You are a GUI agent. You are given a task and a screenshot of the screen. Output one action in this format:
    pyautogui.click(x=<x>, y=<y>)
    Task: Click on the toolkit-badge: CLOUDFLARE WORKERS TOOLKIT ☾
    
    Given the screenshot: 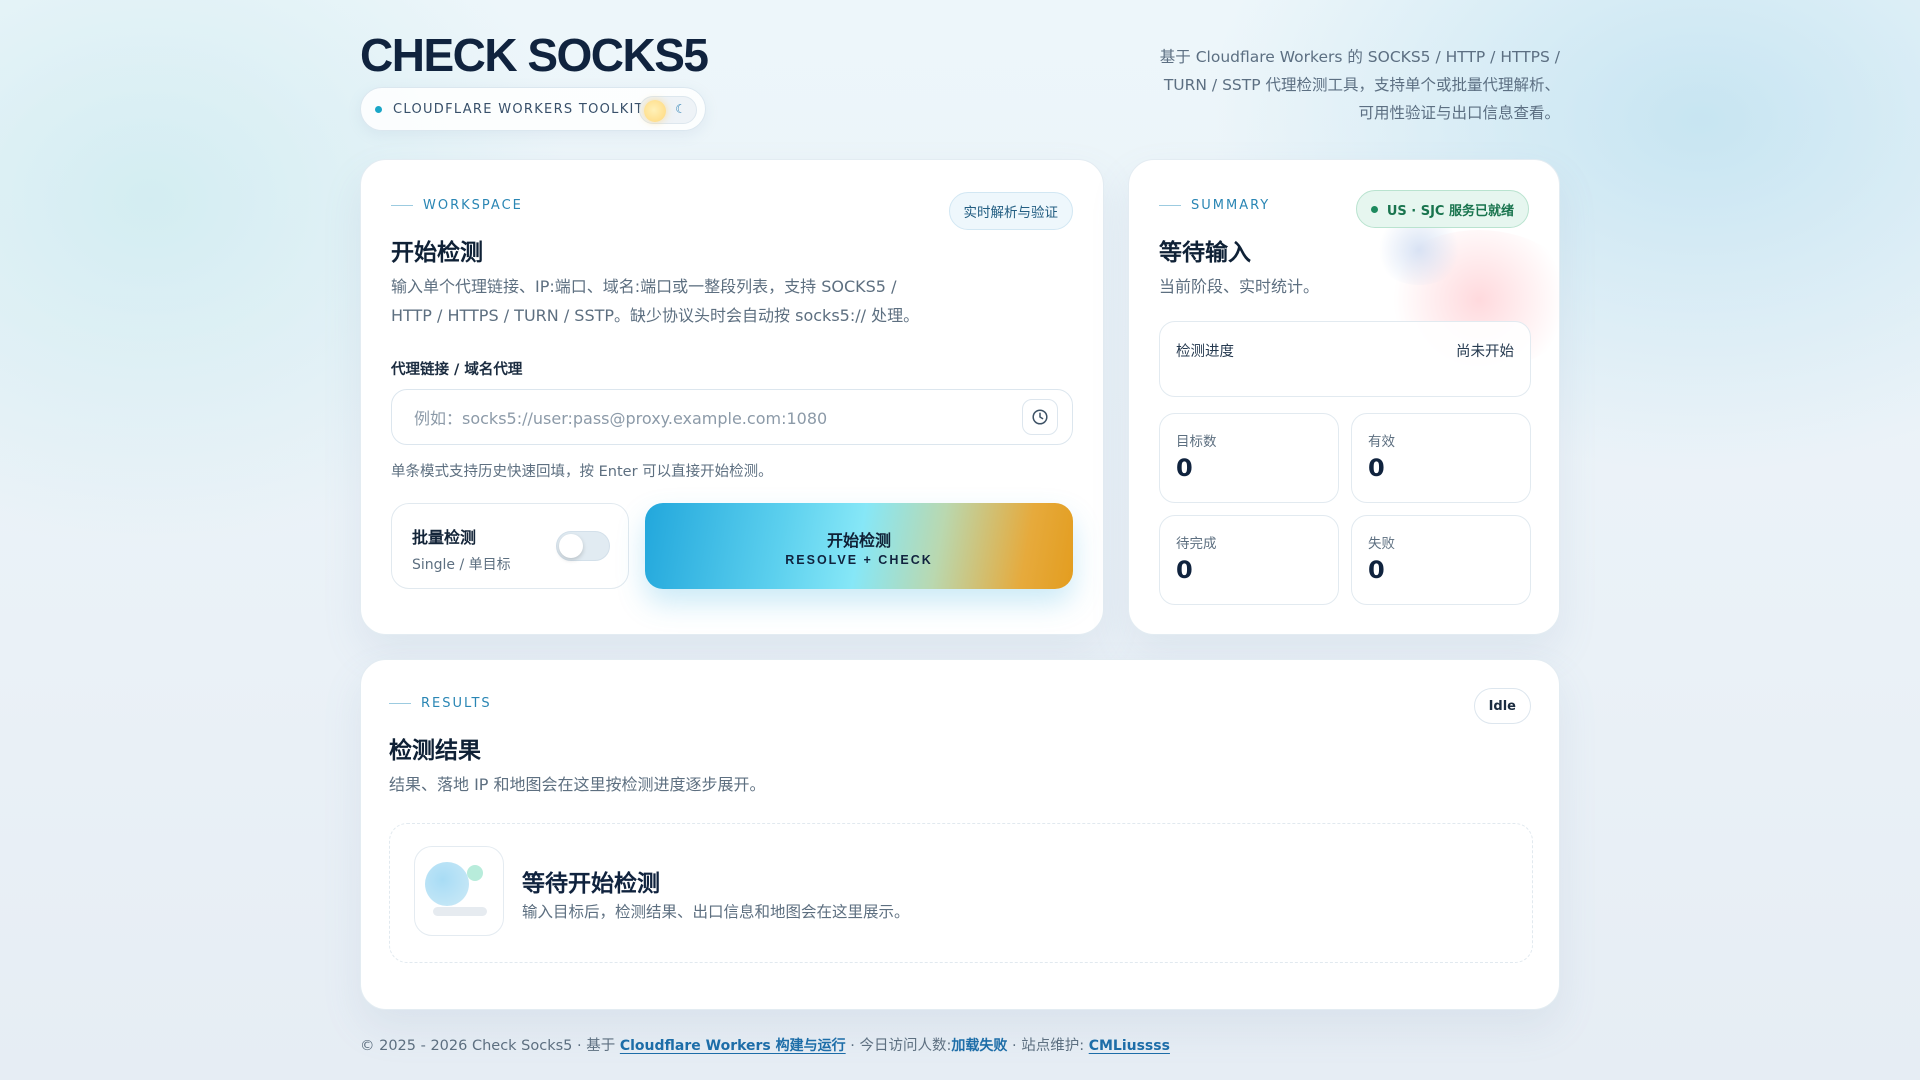 What is the action you would take?
    pyautogui.click(x=533, y=109)
    